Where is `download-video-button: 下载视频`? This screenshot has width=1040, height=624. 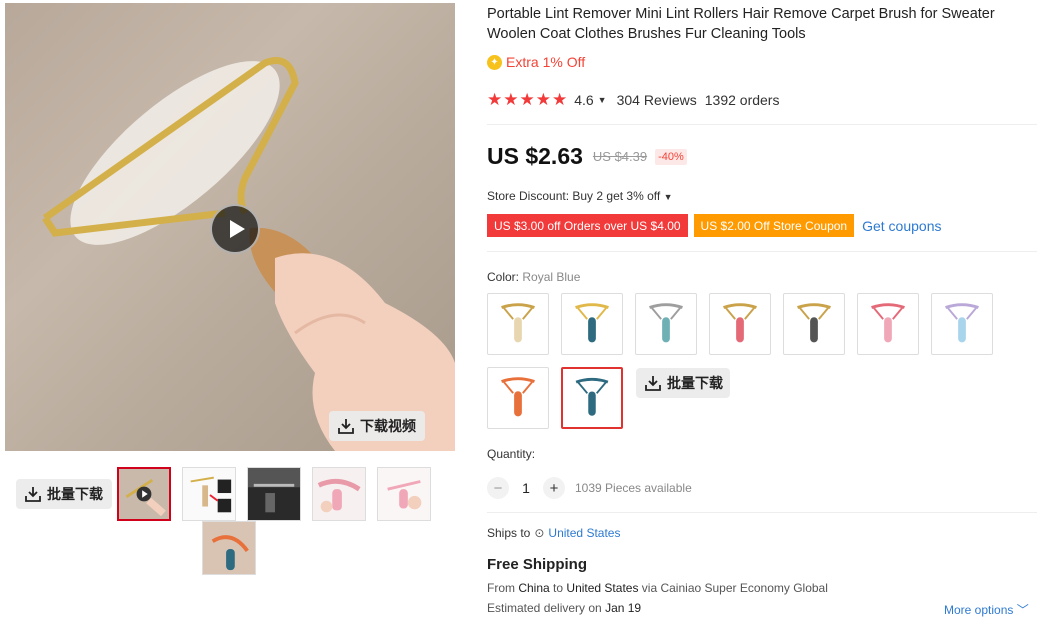 download-video-button: 下载视频 is located at coordinates (377, 426).